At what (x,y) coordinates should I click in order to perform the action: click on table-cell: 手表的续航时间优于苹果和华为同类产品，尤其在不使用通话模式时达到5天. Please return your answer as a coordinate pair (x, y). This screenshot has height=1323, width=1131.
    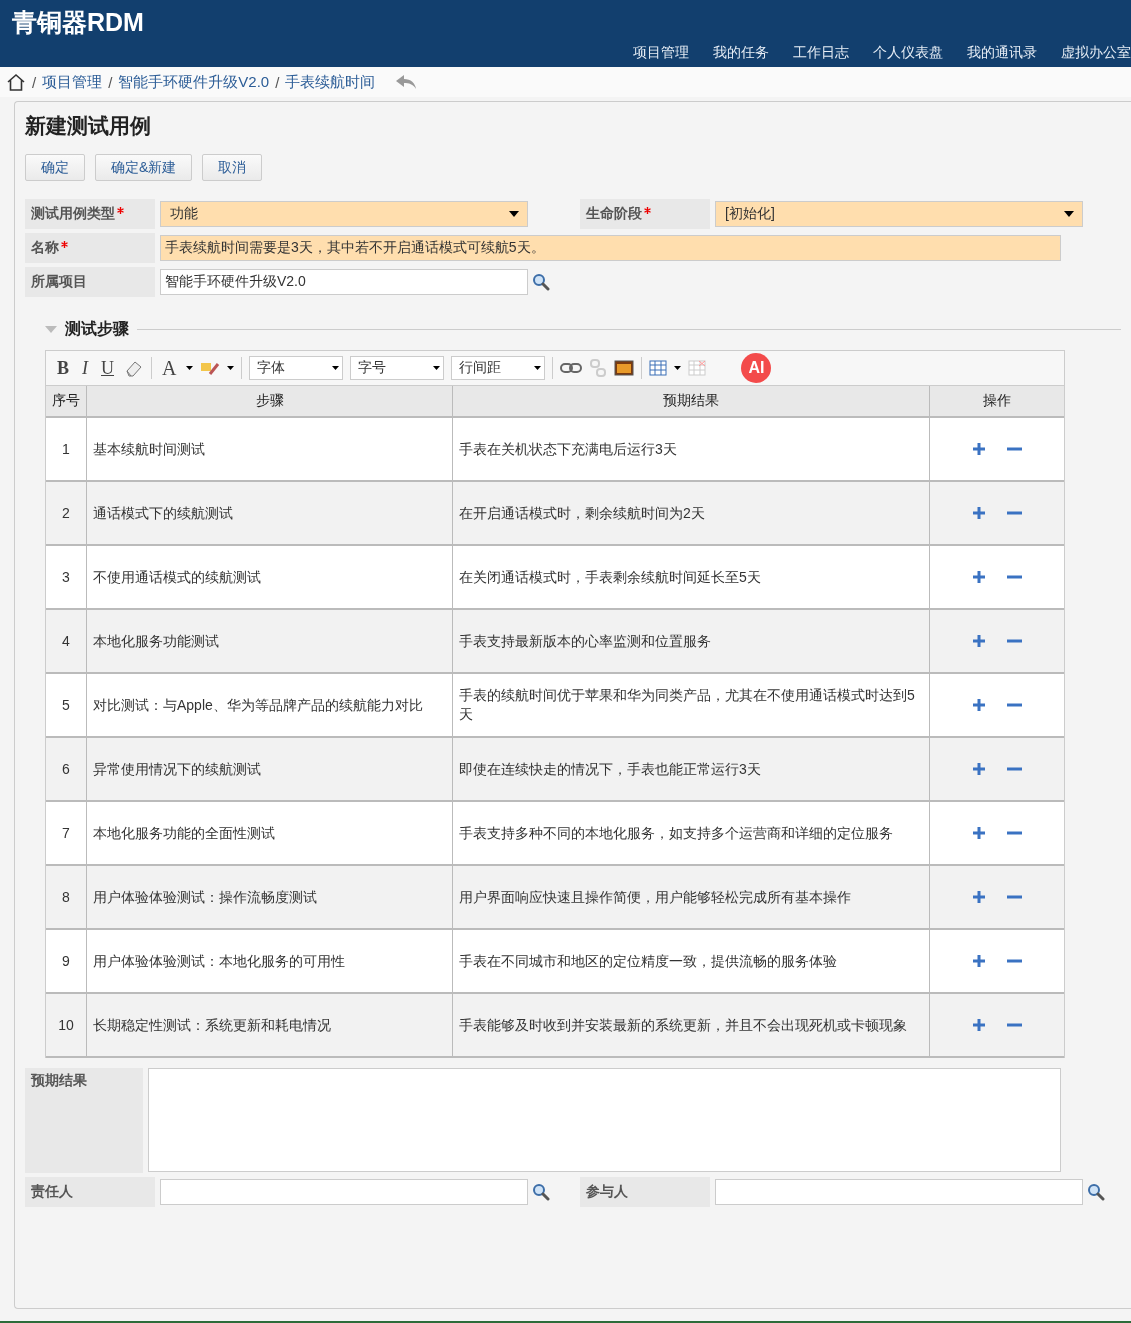
    Looking at the image, I should click on (691, 705).